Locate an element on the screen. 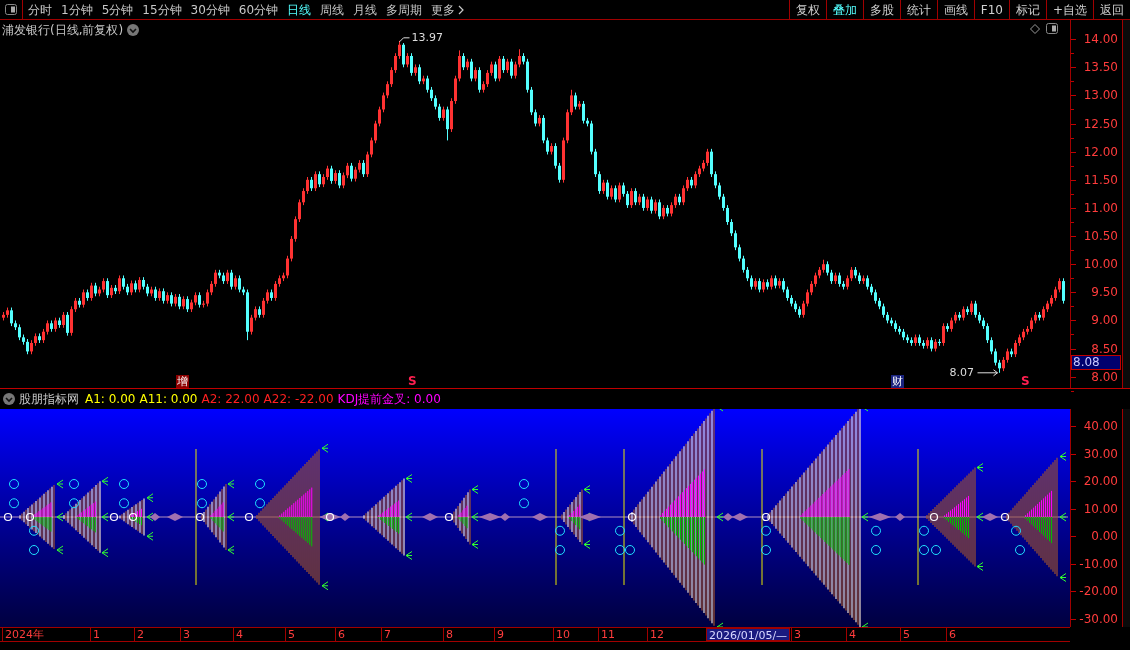  toolbar-button: 返回 is located at coordinates (1111, 9).